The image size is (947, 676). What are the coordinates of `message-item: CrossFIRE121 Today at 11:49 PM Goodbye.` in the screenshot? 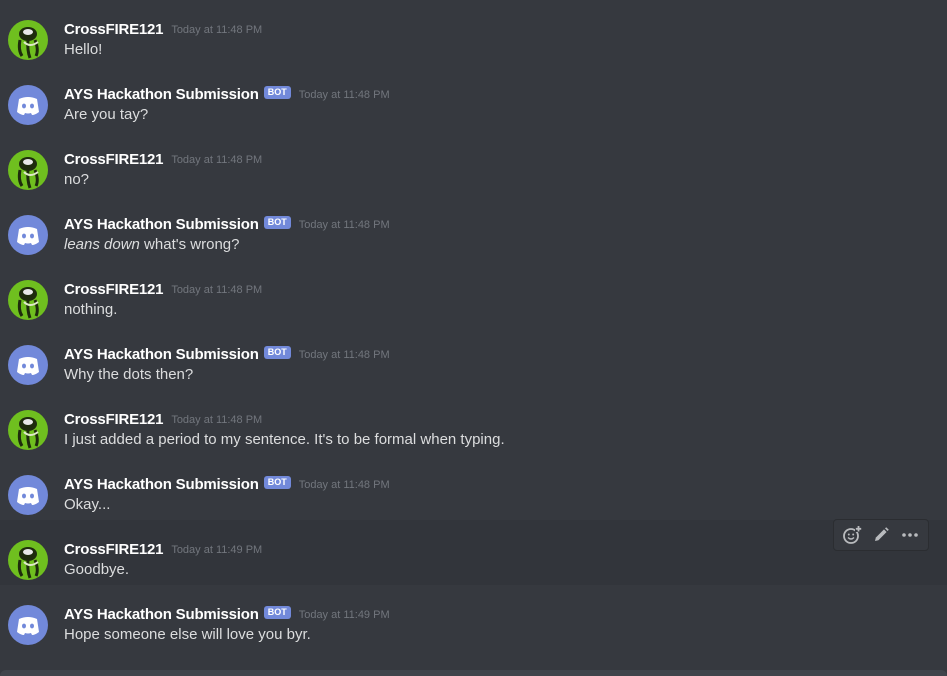 It's located at (473, 552).